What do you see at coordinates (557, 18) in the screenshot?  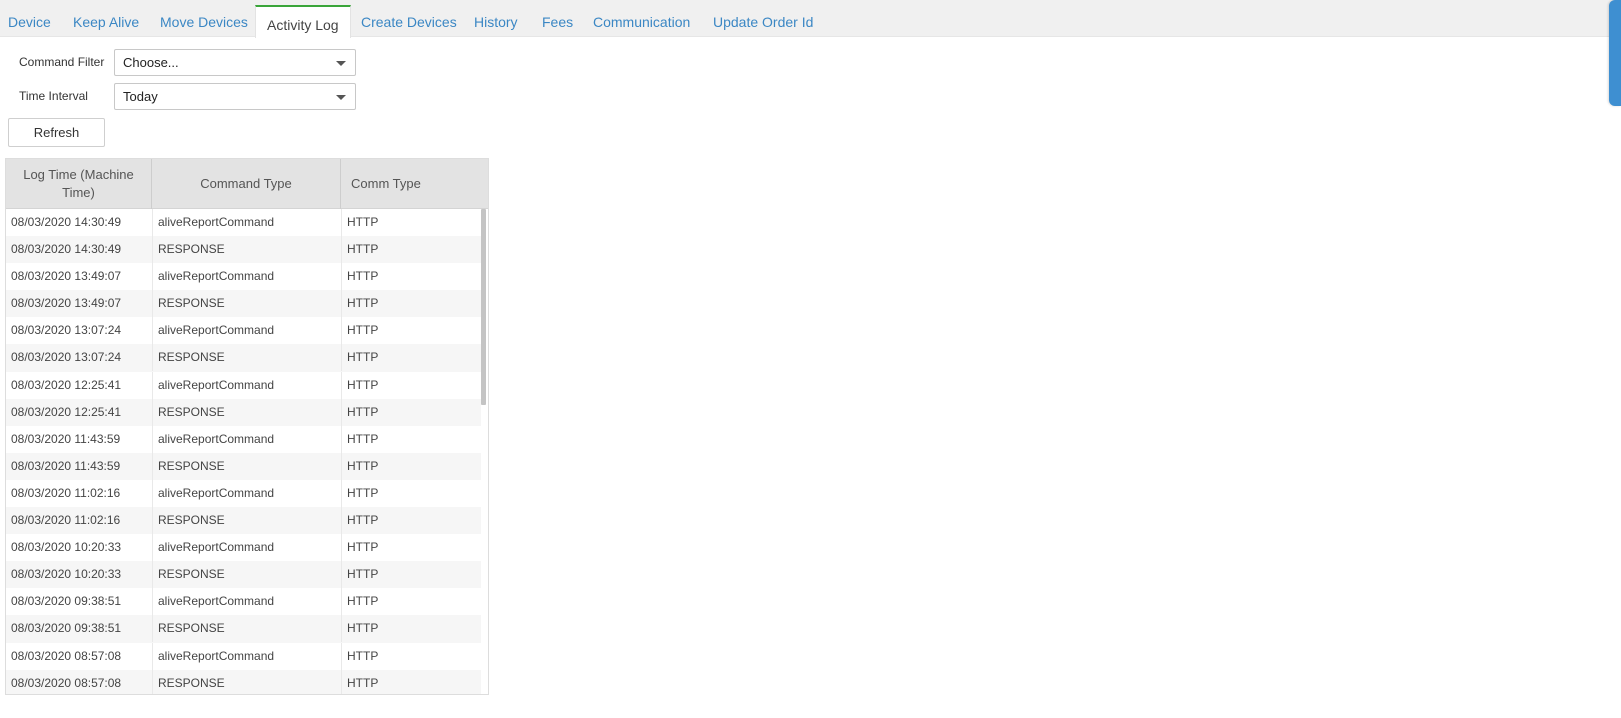 I see `tab-fees: Fees` at bounding box center [557, 18].